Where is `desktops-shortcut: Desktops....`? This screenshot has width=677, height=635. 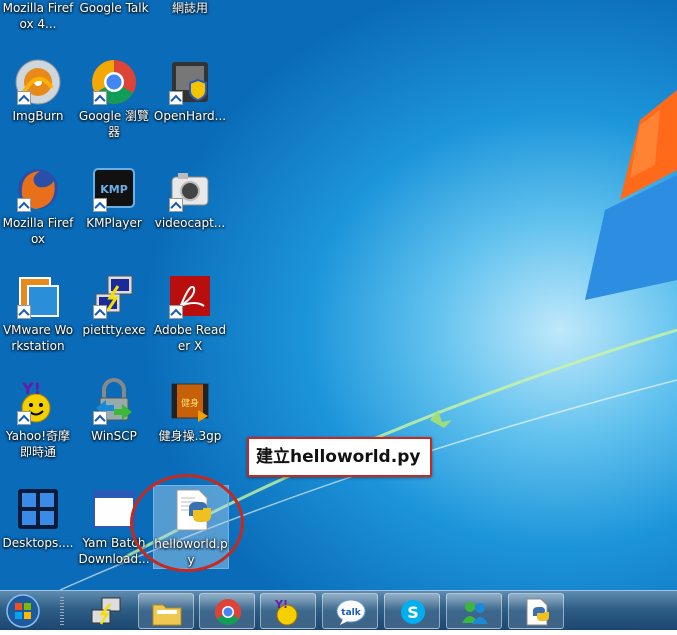 desktops-shortcut: Desktops.... is located at coordinates (38, 518).